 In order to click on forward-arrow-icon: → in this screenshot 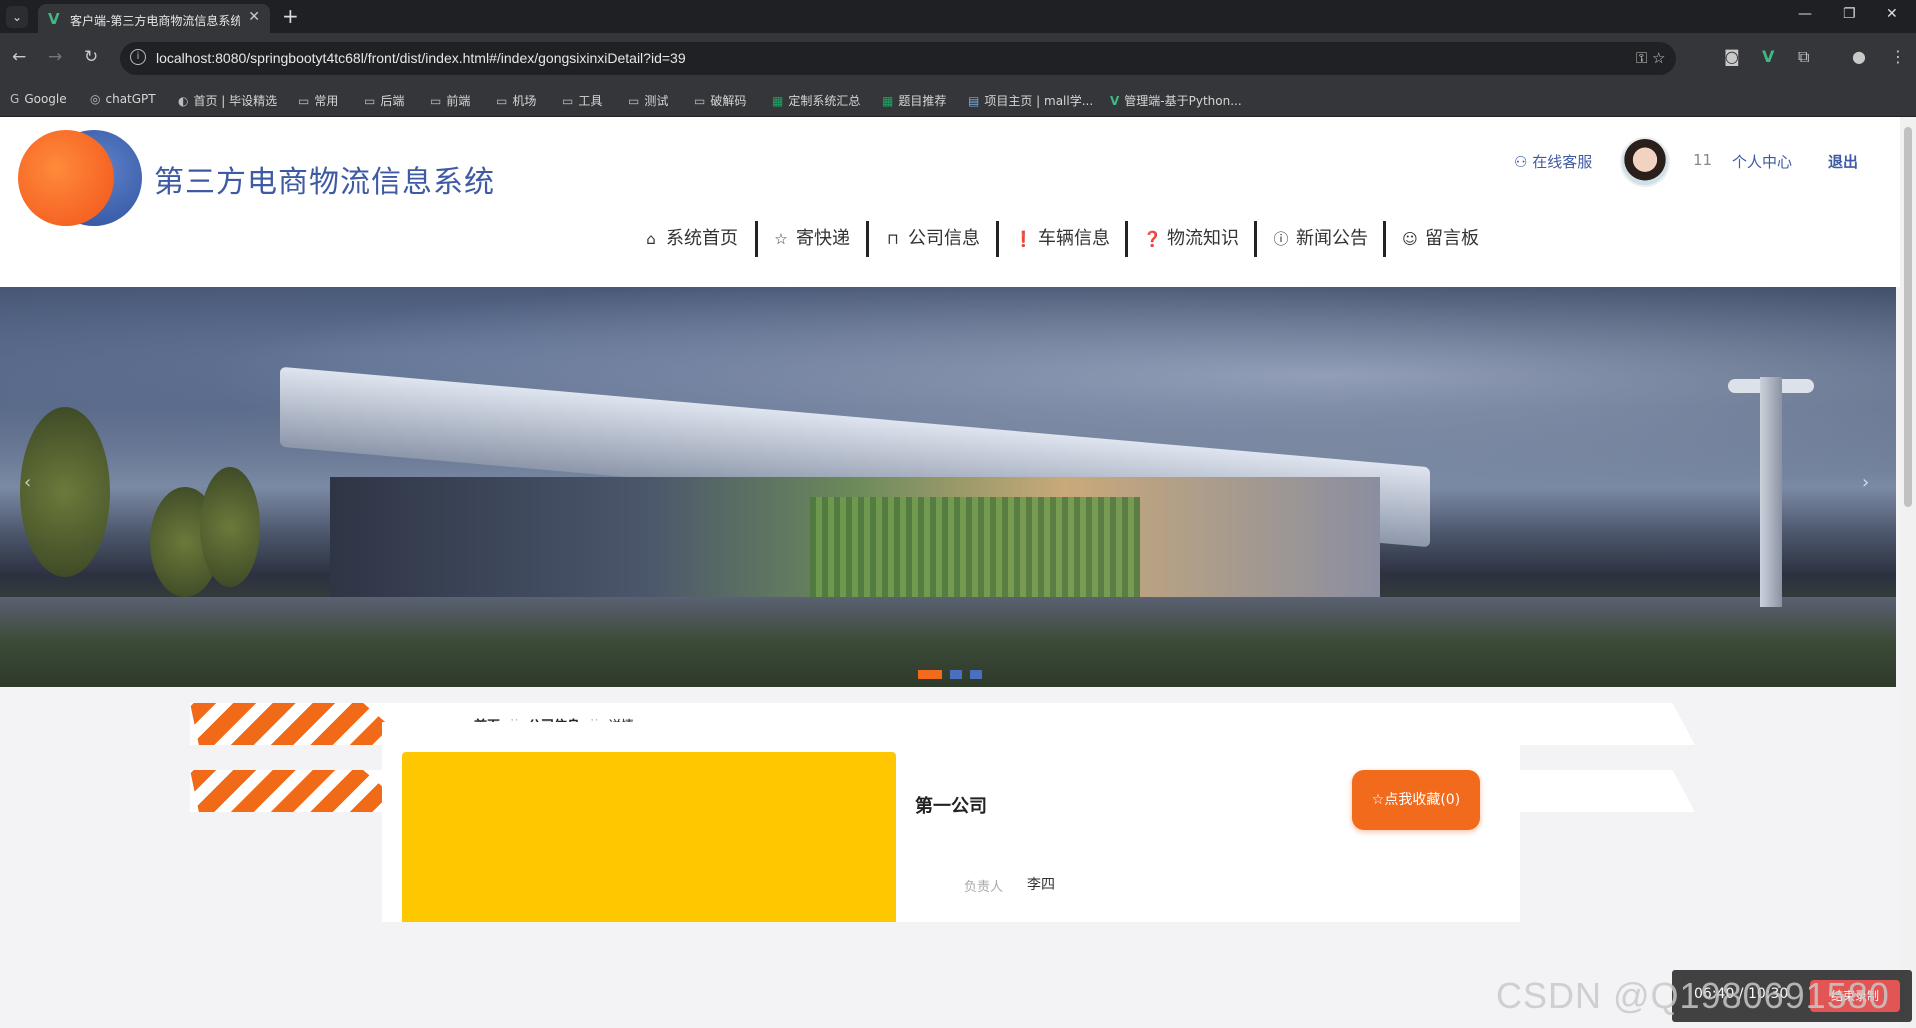, I will do `click(55, 57)`.